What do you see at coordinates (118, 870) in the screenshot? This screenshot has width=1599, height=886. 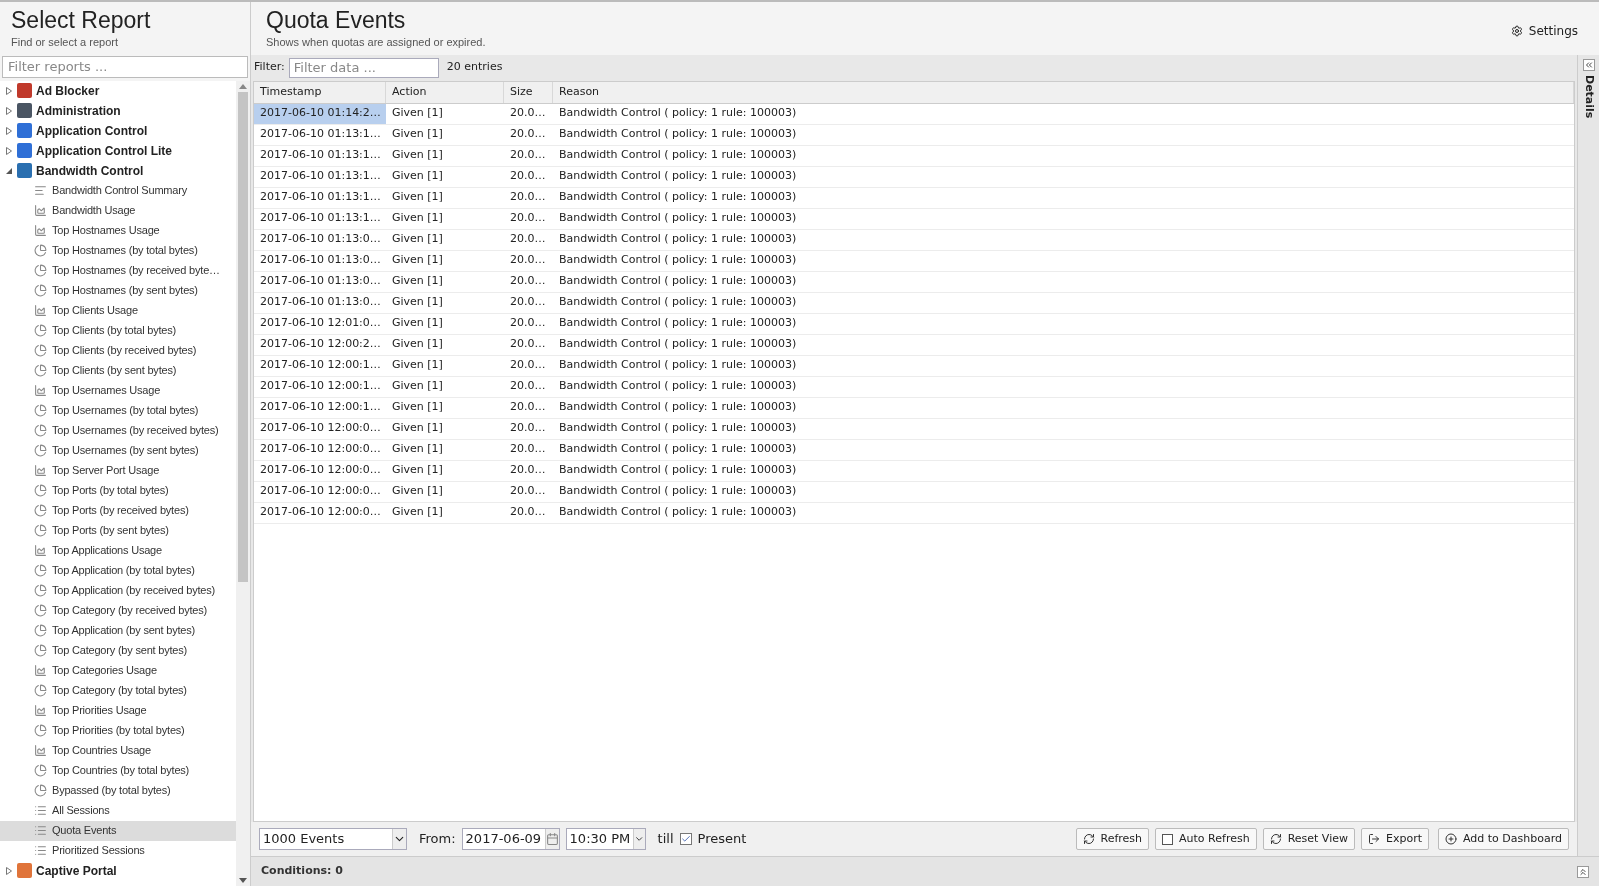 I see `tree-category: Captive Portal` at bounding box center [118, 870].